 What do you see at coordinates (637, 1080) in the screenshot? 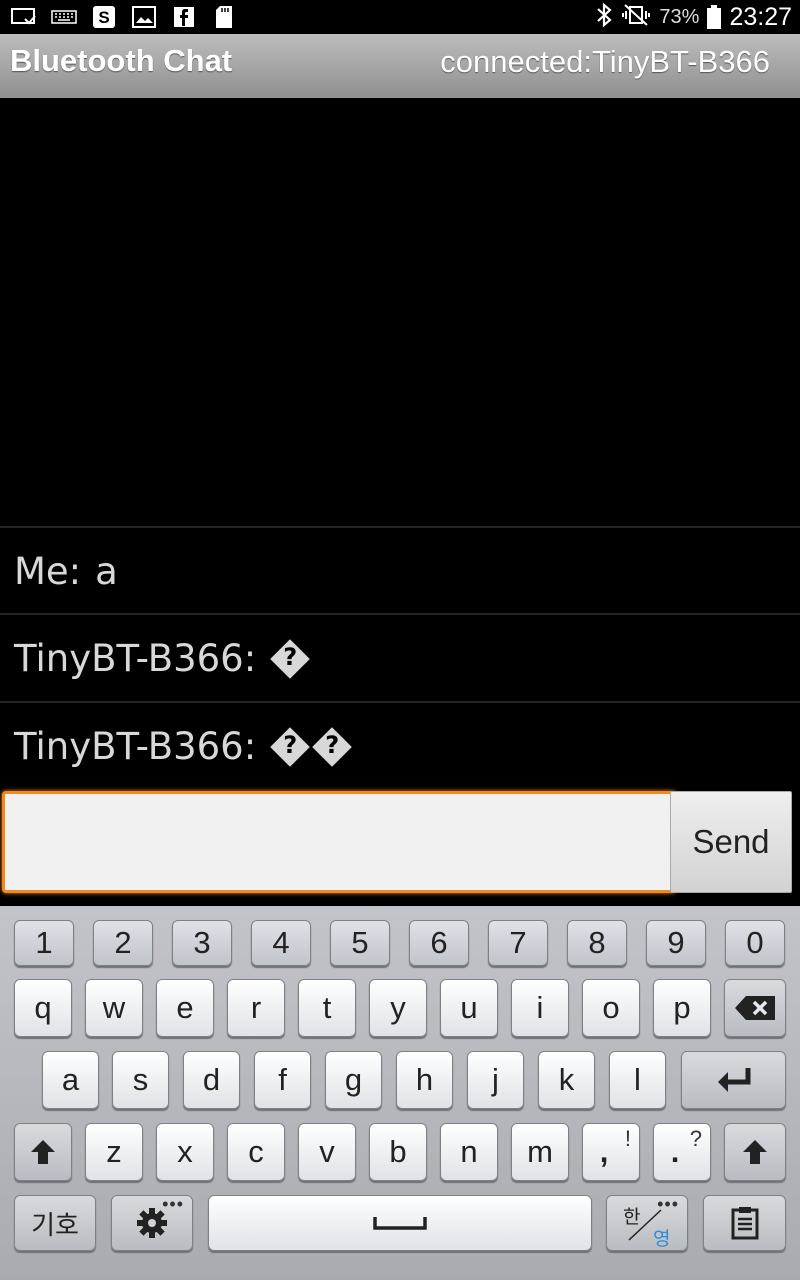
I see `key-l: l` at bounding box center [637, 1080].